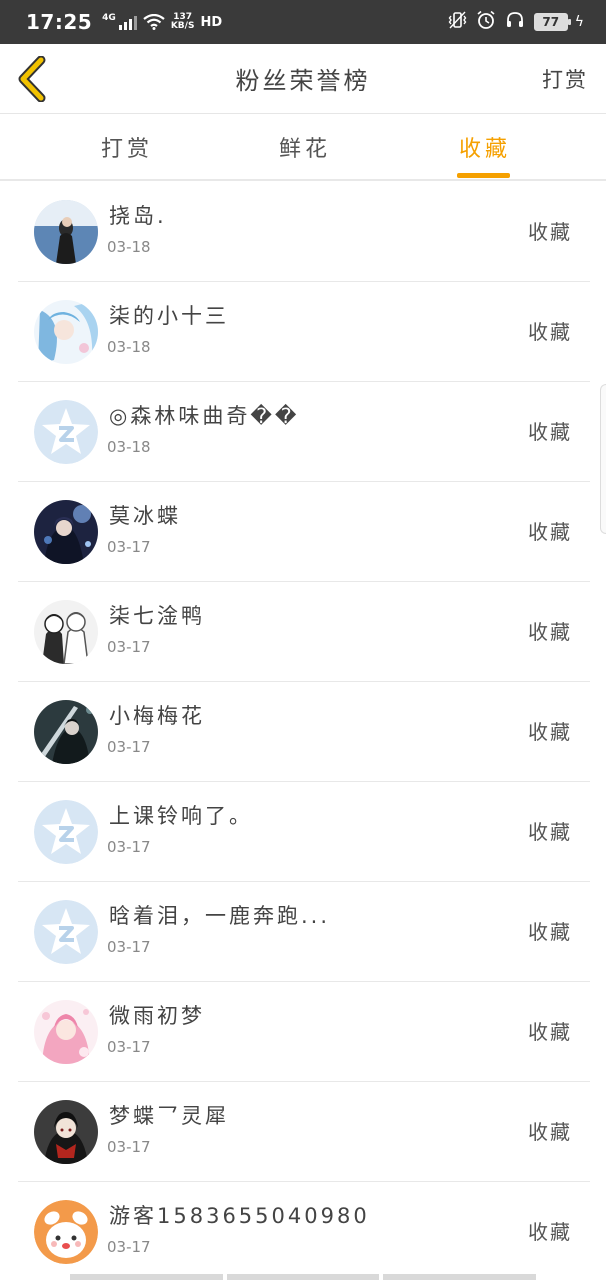  I want to click on cellular-signal-icon: 4G, so click(119, 22).